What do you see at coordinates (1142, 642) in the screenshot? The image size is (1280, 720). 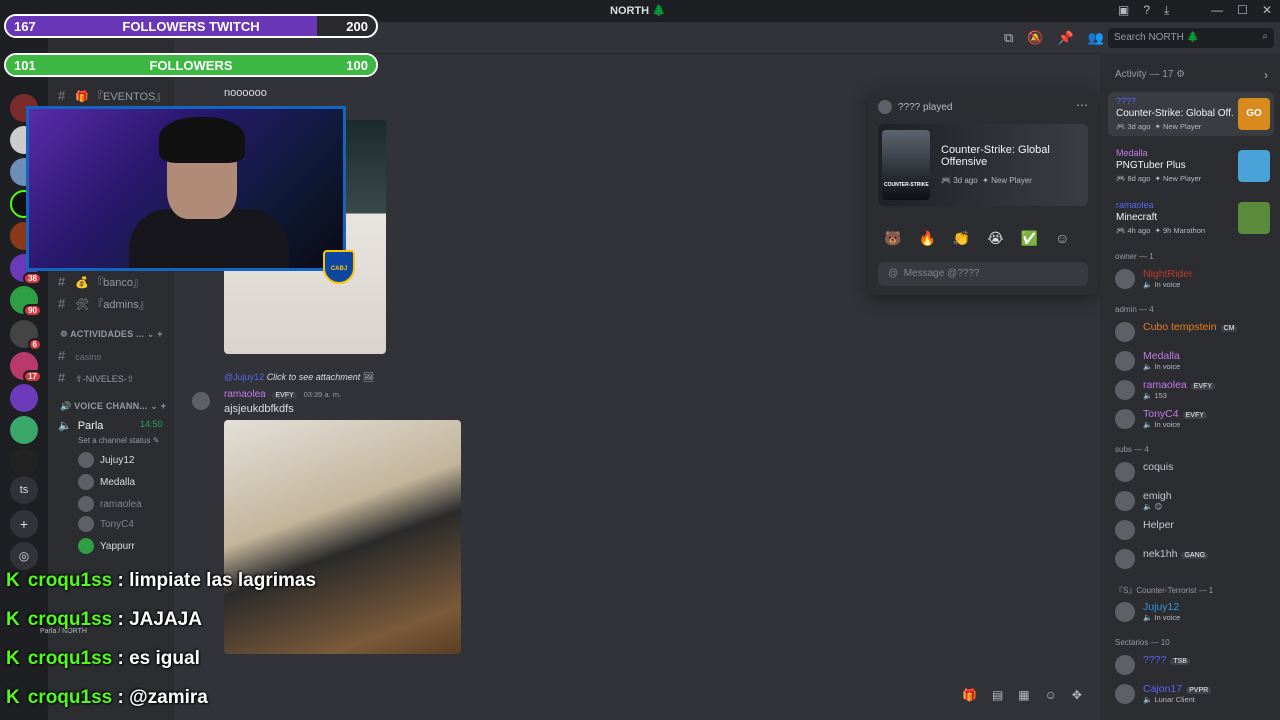 I see `member-group-header: Sectarios — 10` at bounding box center [1142, 642].